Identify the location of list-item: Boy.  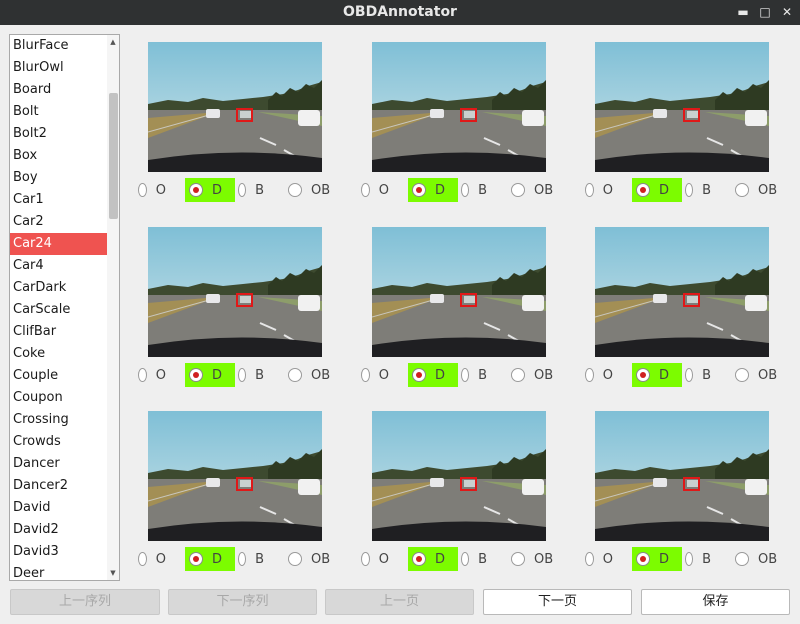
(58, 178).